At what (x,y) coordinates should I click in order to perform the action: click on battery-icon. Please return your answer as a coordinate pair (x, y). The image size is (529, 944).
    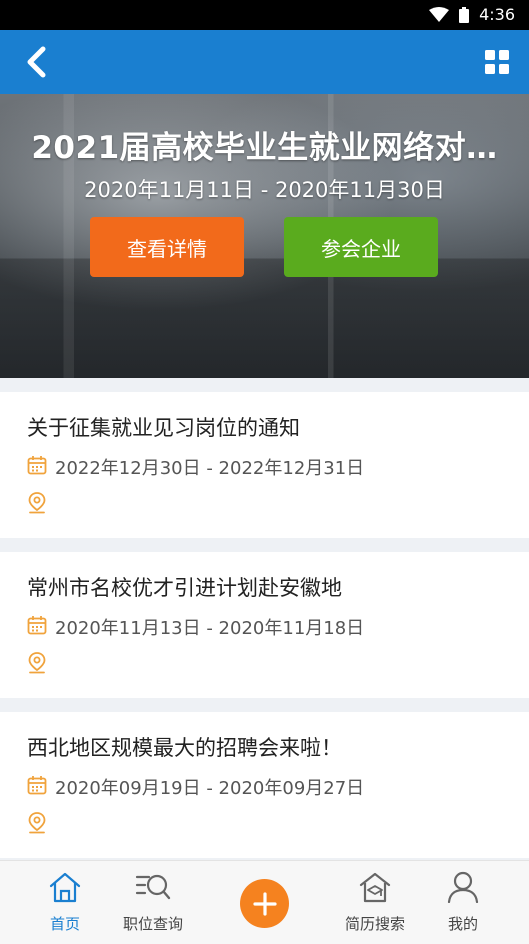
    Looking at the image, I should click on (464, 14).